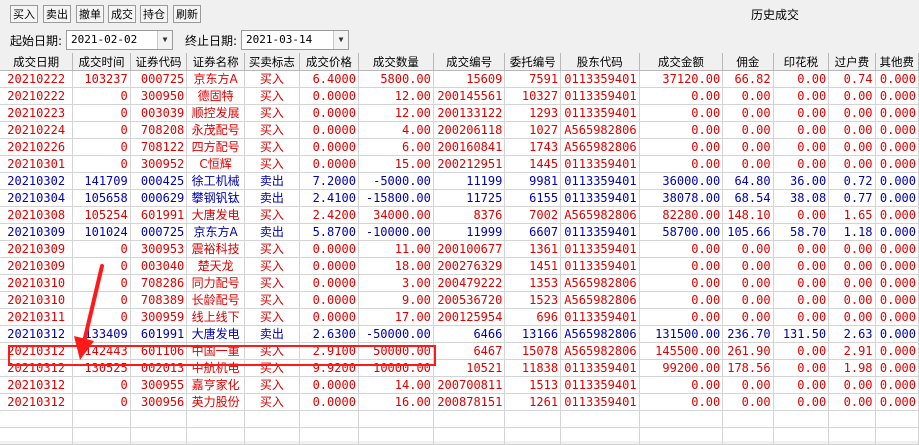  Describe the element at coordinates (159, 215) in the screenshot. I see `table-cell: 601991` at that location.